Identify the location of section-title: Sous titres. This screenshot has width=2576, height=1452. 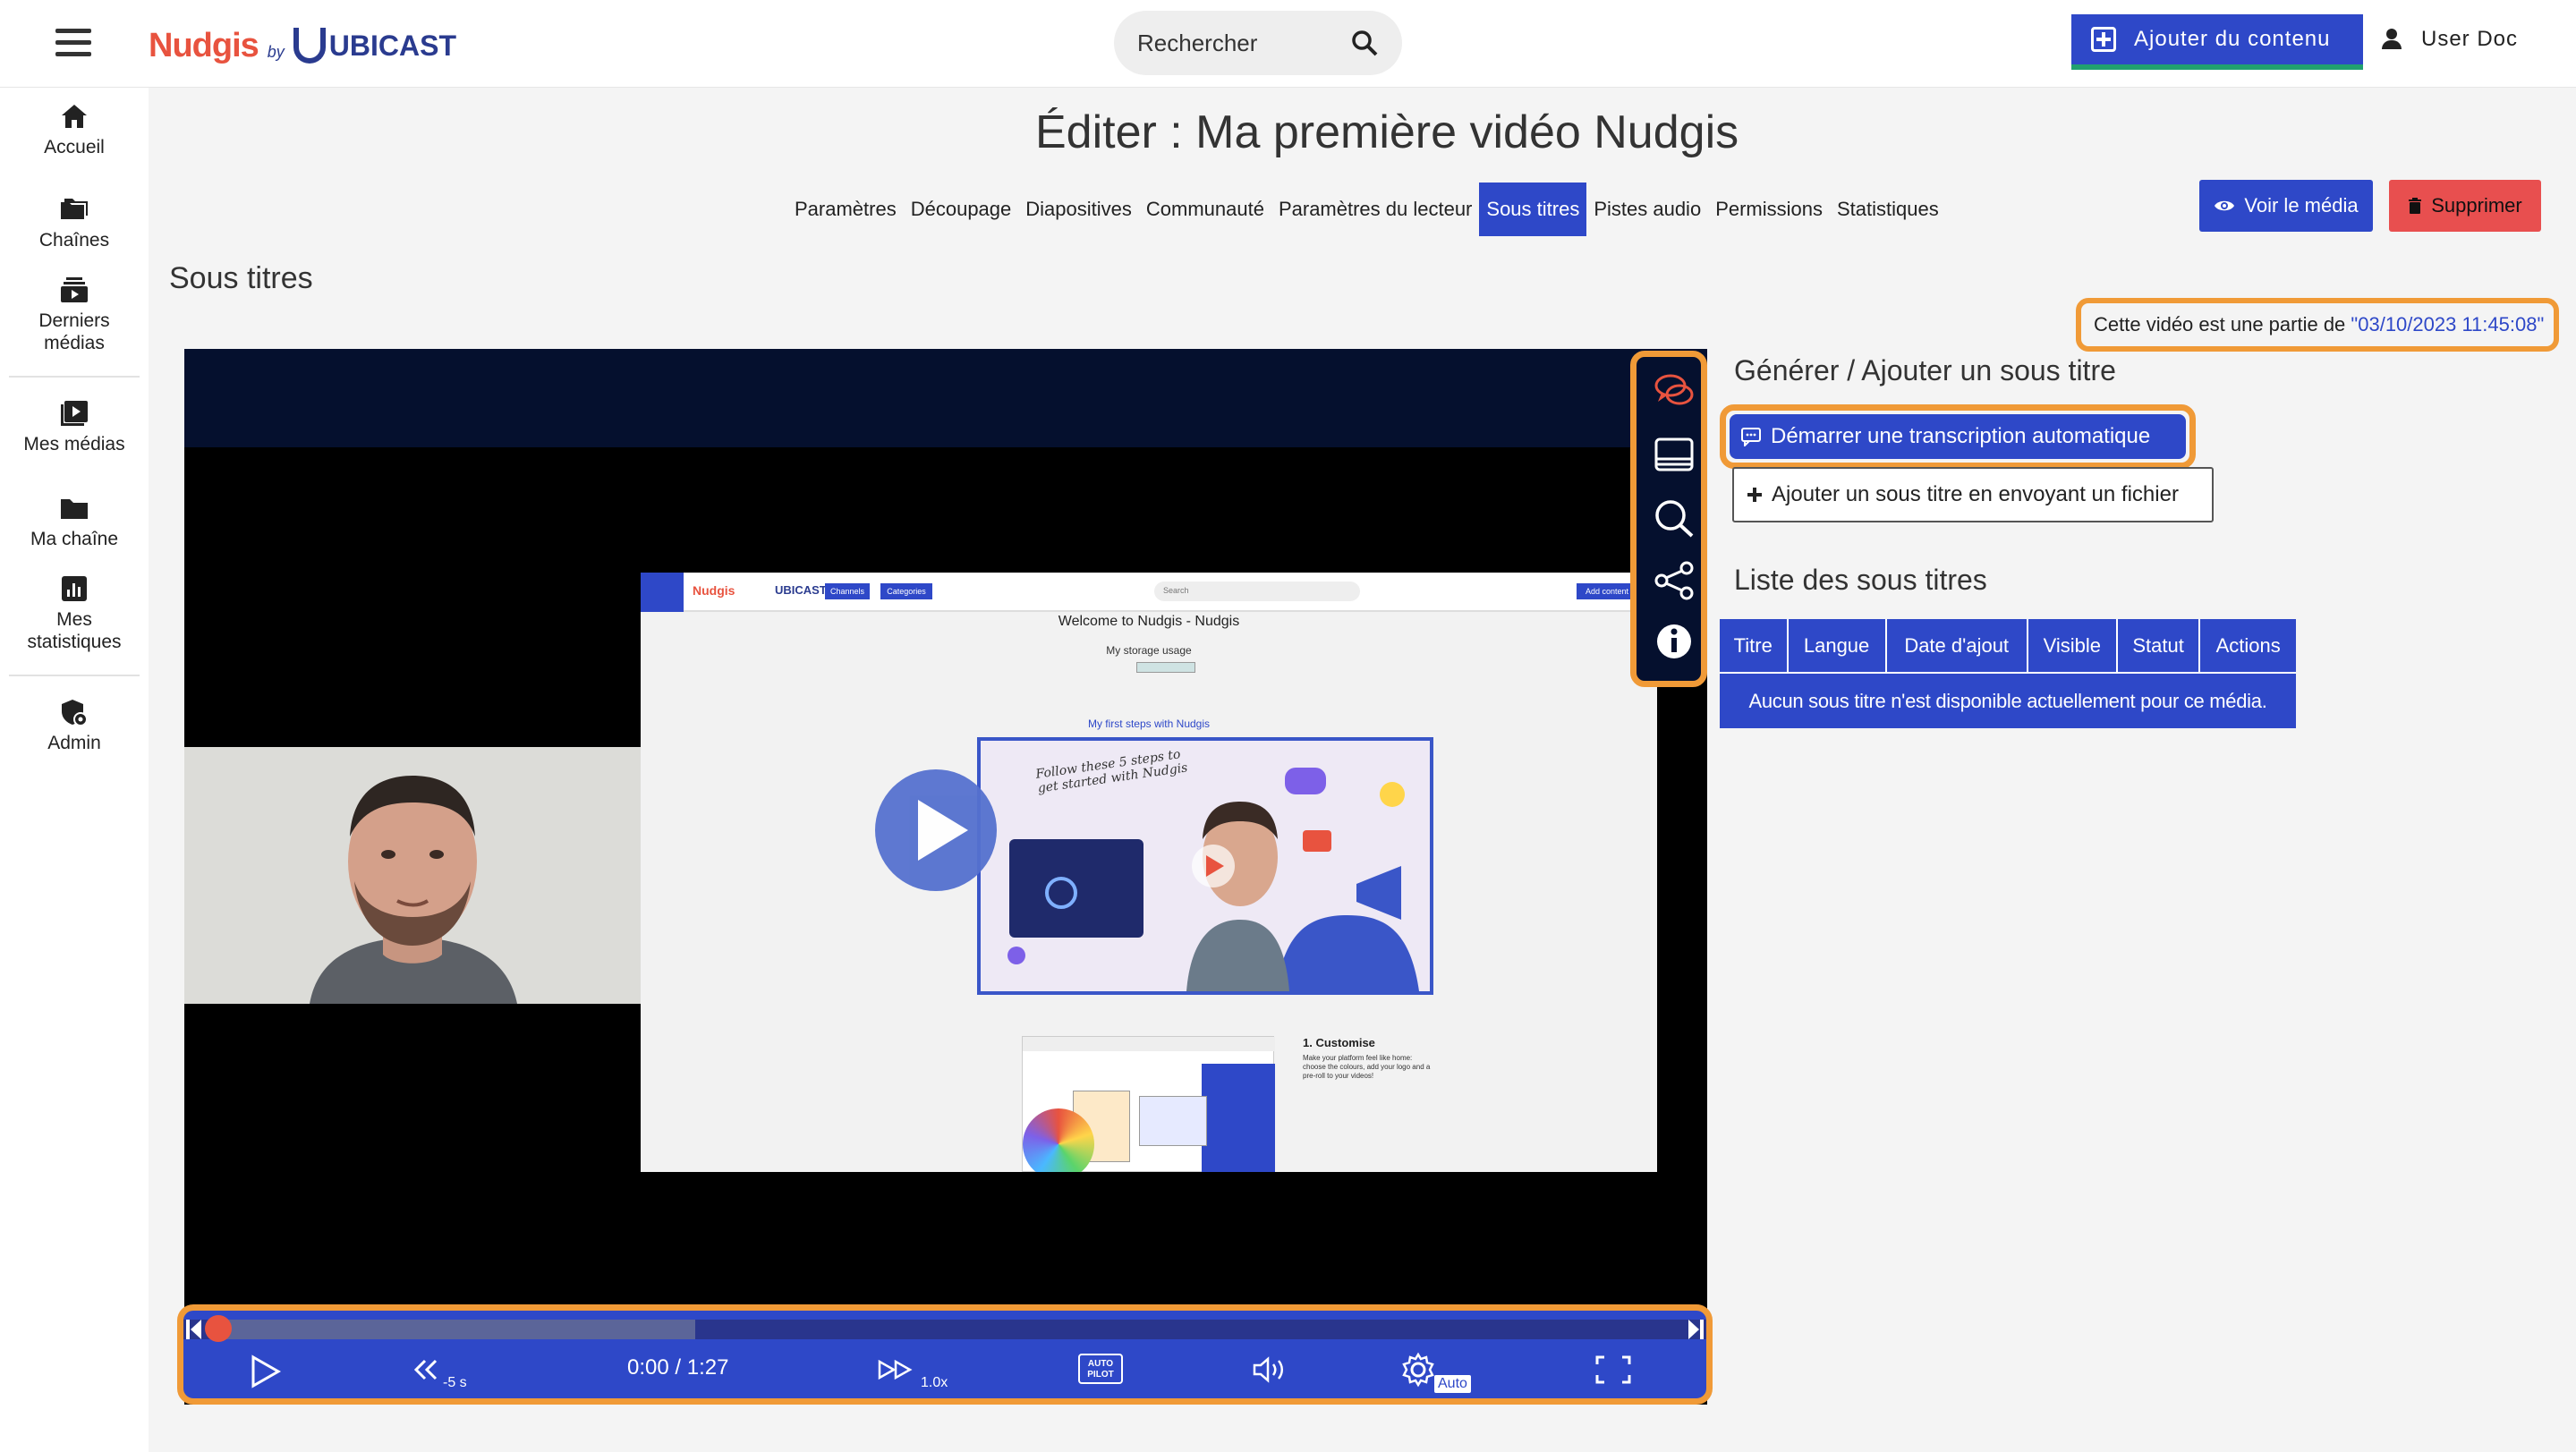
(241, 278).